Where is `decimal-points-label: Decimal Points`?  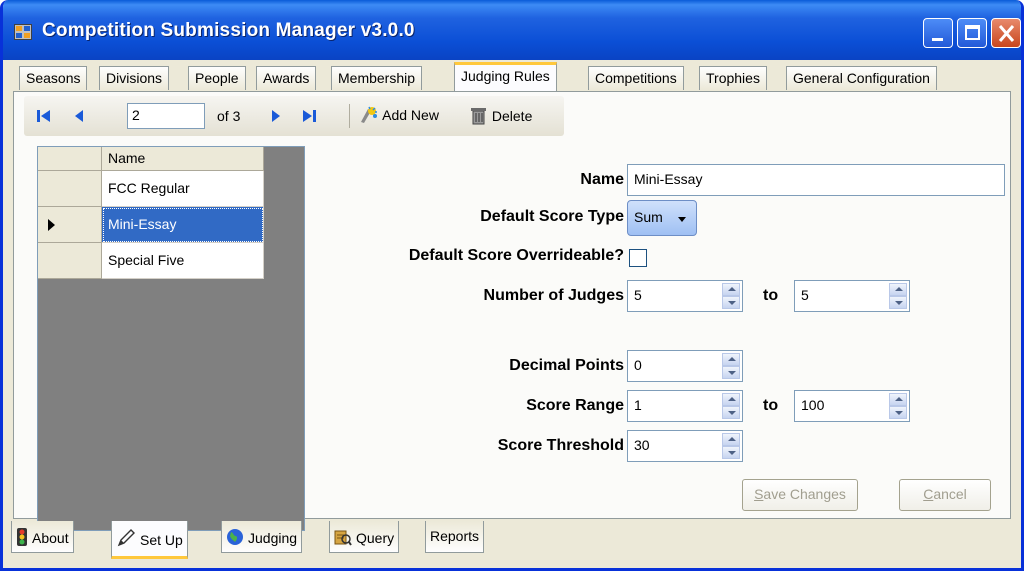 decimal-points-label: Decimal Points is located at coordinates (566, 365).